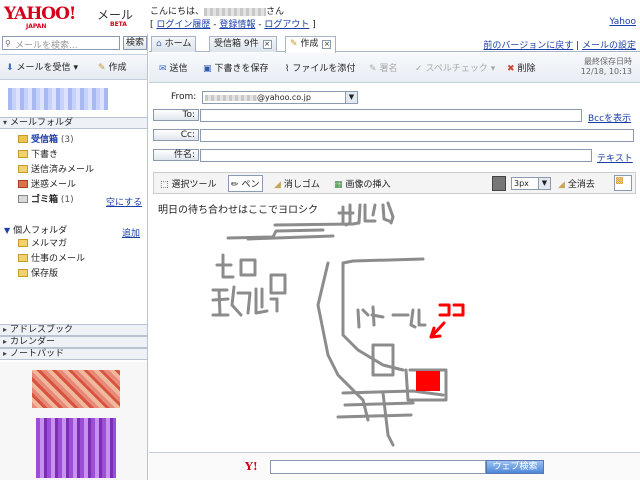 This screenshot has height=480, width=640. I want to click on pen-size-select: 3px ▼, so click(531, 183).